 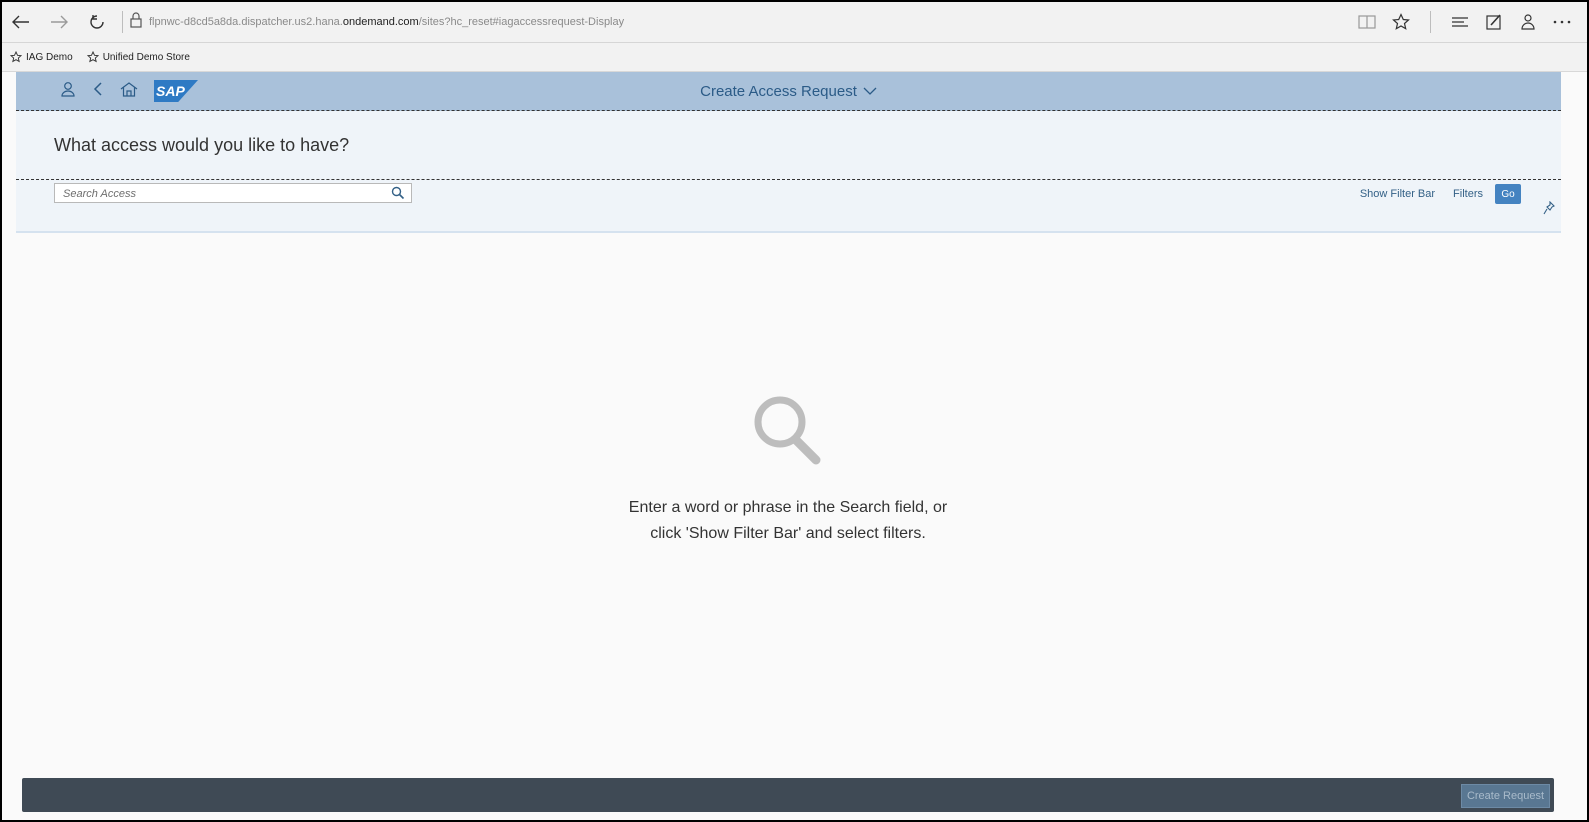 I want to click on shell-bar: Create Access Request SAP, so click(x=788, y=91).